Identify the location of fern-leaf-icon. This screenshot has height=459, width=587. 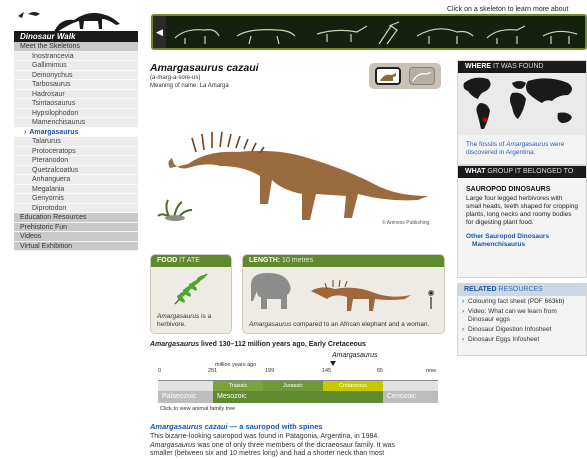
(191, 289).